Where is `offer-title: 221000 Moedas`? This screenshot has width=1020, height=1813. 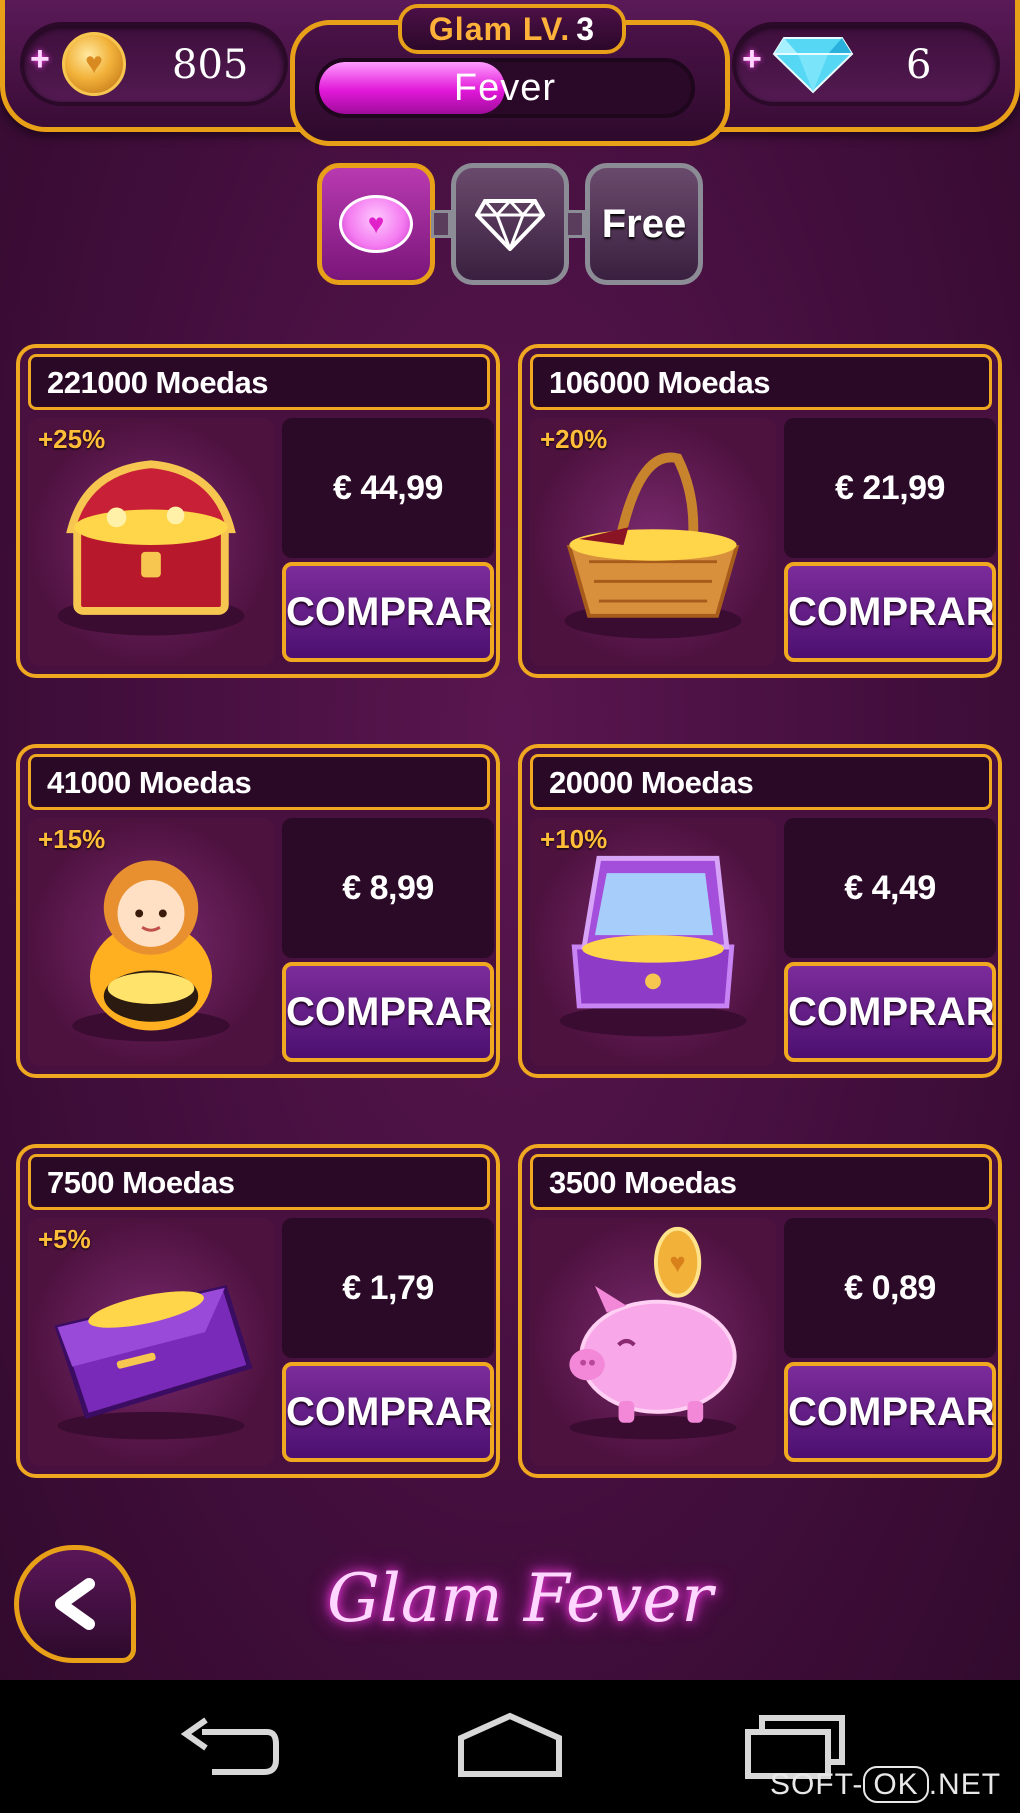 offer-title: 221000 Moedas is located at coordinates (157, 382).